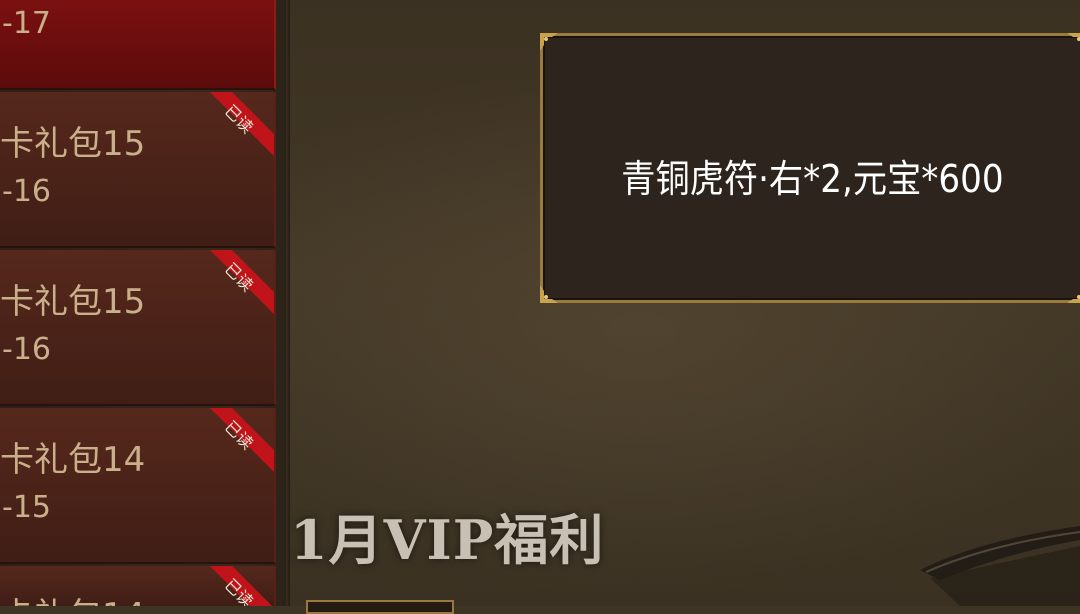 Image resolution: width=1080 pixels, height=614 pixels. What do you see at coordinates (138, 45) in the screenshot?
I see `mail-item: -17` at bounding box center [138, 45].